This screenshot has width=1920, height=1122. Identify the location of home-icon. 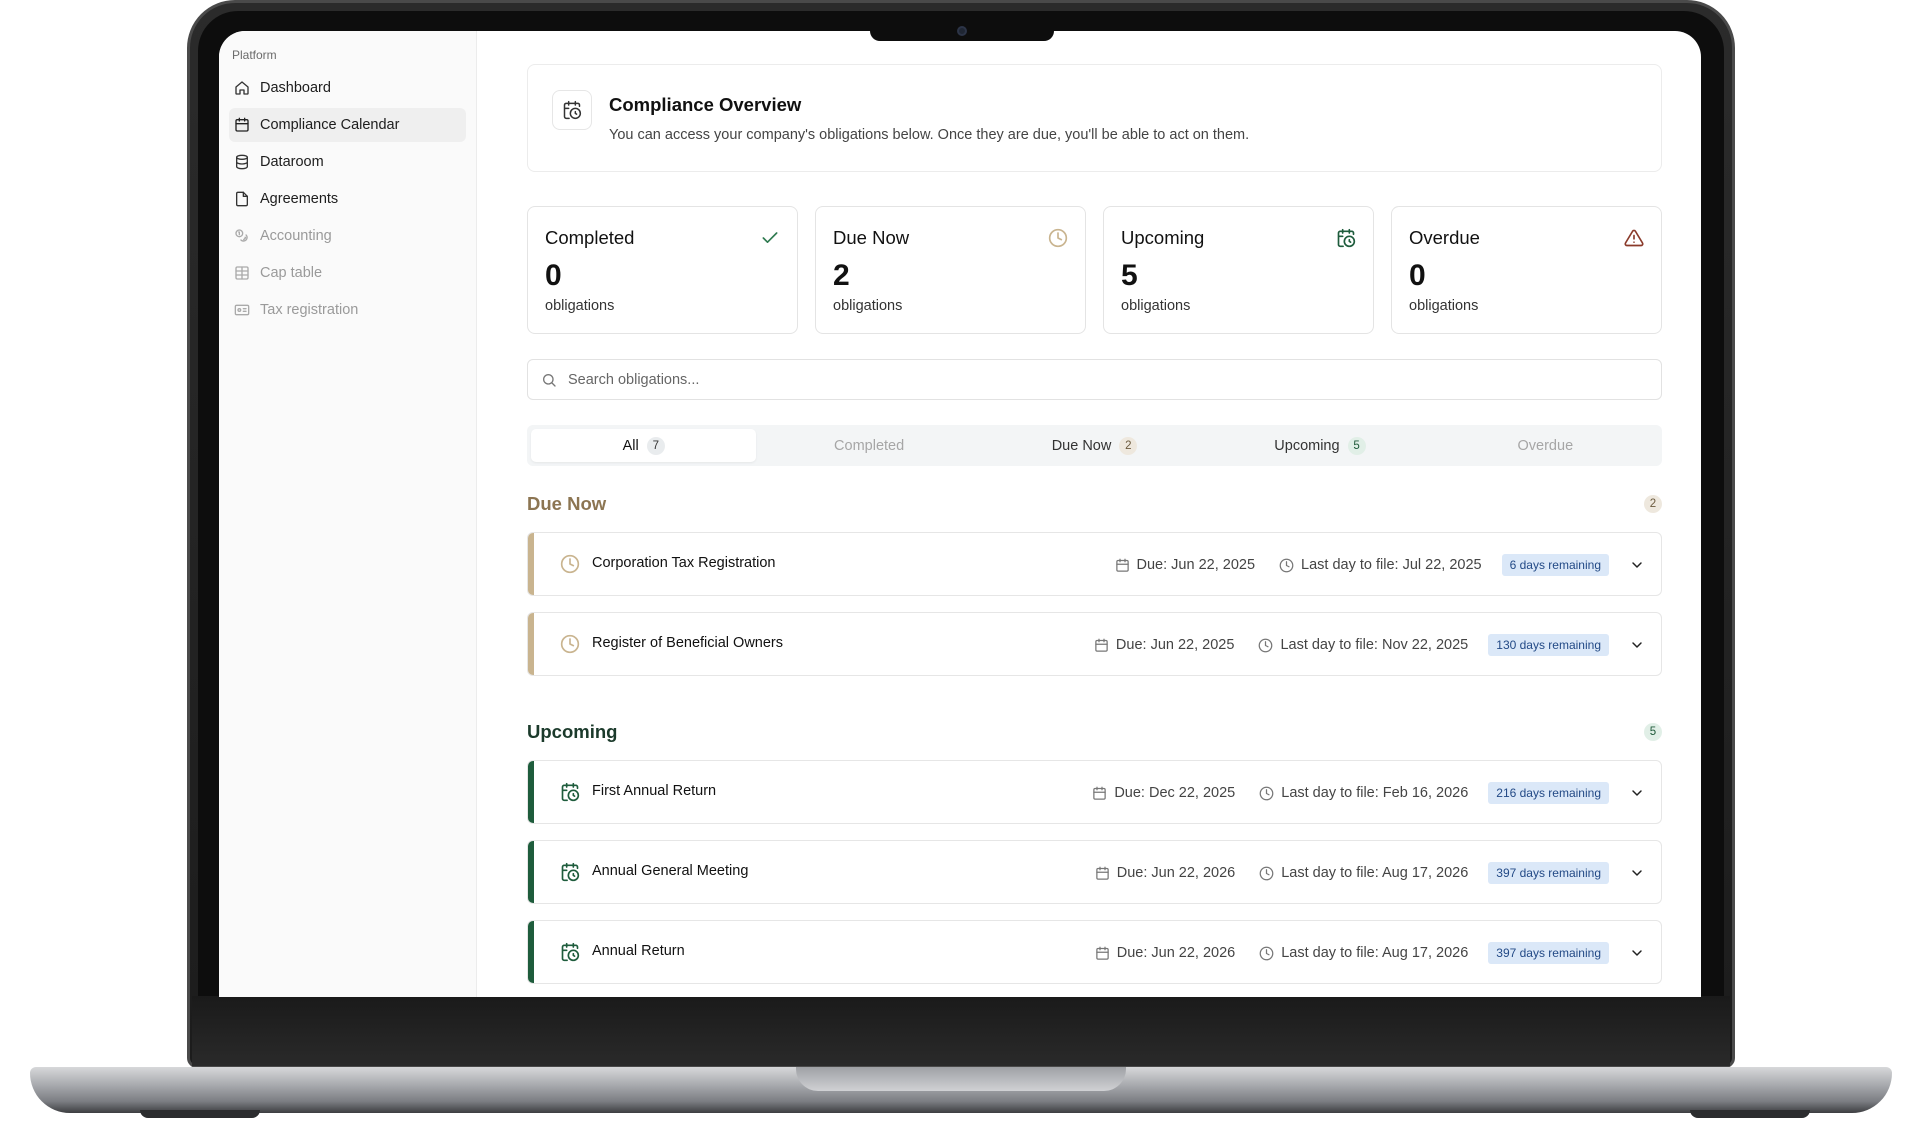
(242, 88).